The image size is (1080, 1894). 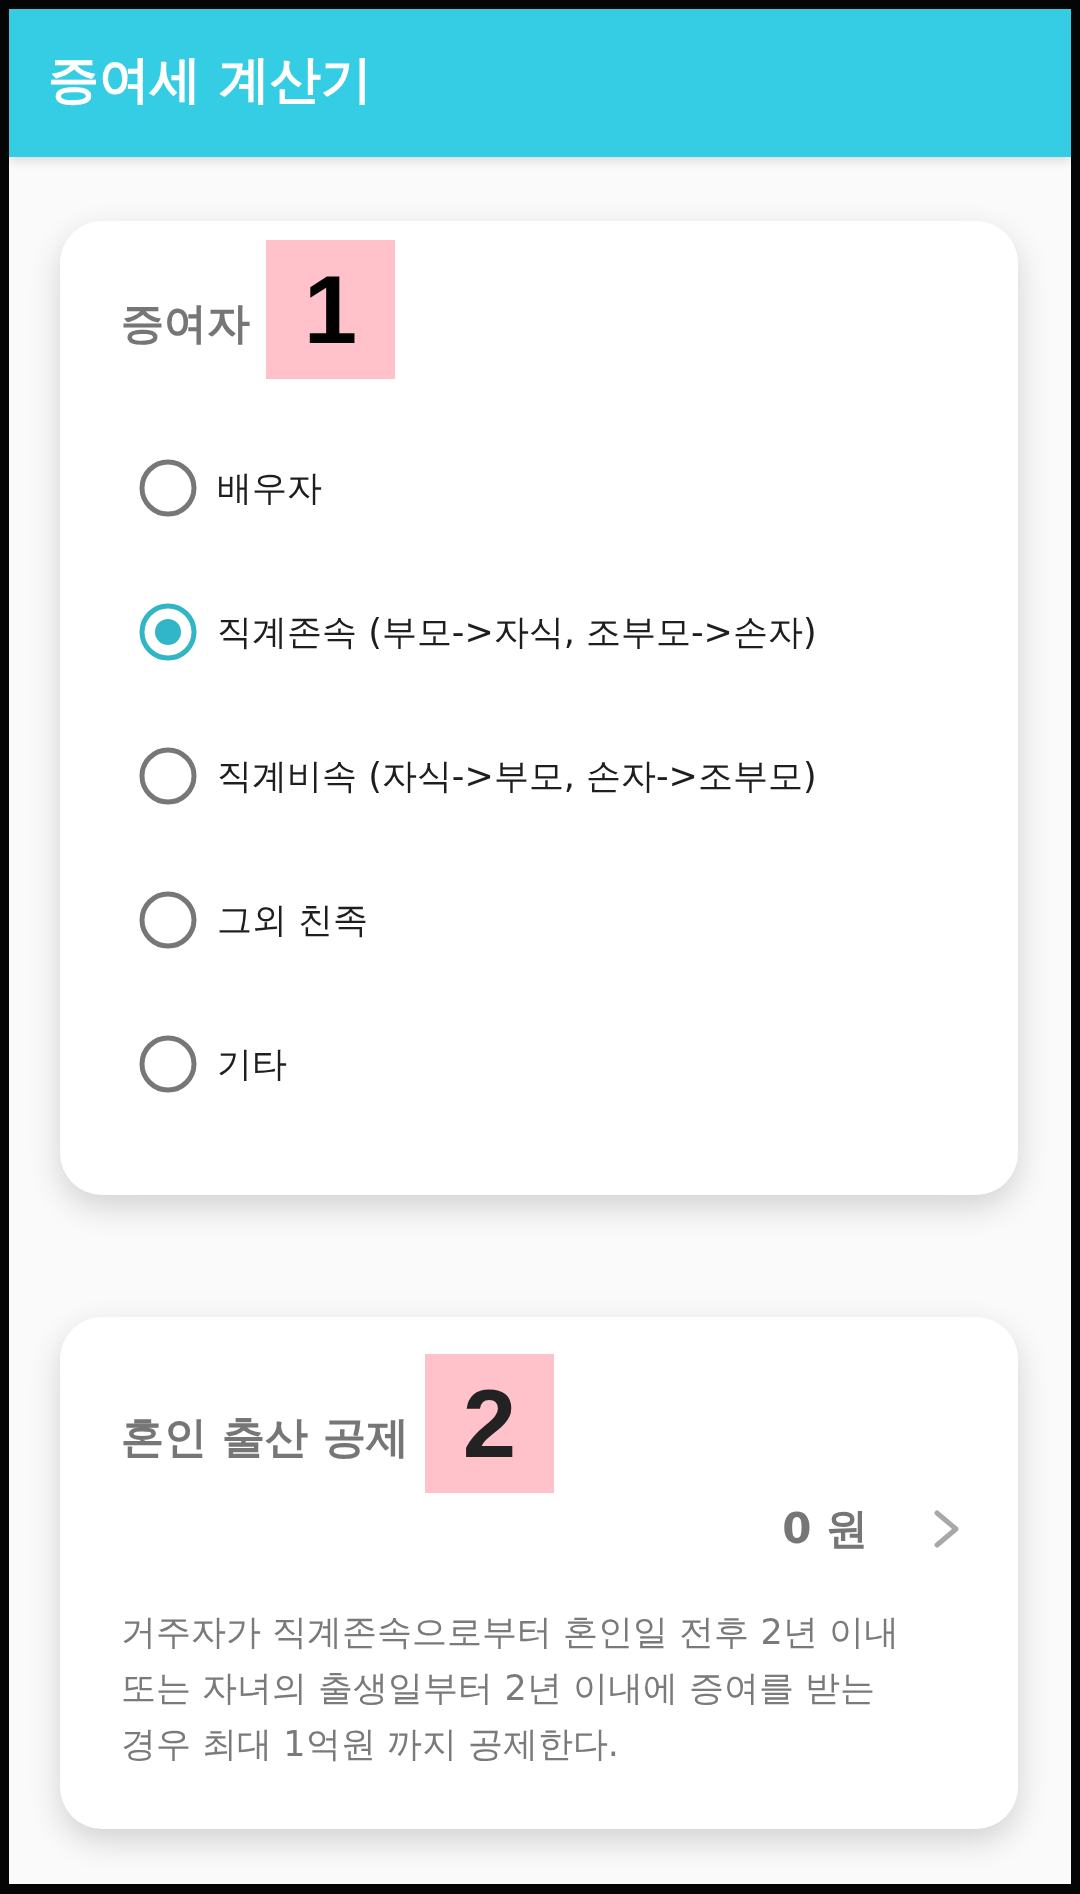 I want to click on radio-option: 배우자, so click(x=230, y=488).